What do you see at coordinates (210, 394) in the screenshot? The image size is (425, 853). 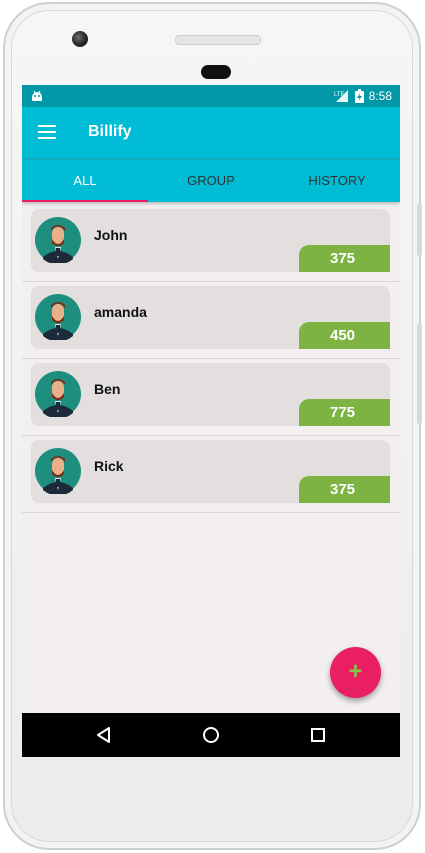 I see `person-card: Ben 775` at bounding box center [210, 394].